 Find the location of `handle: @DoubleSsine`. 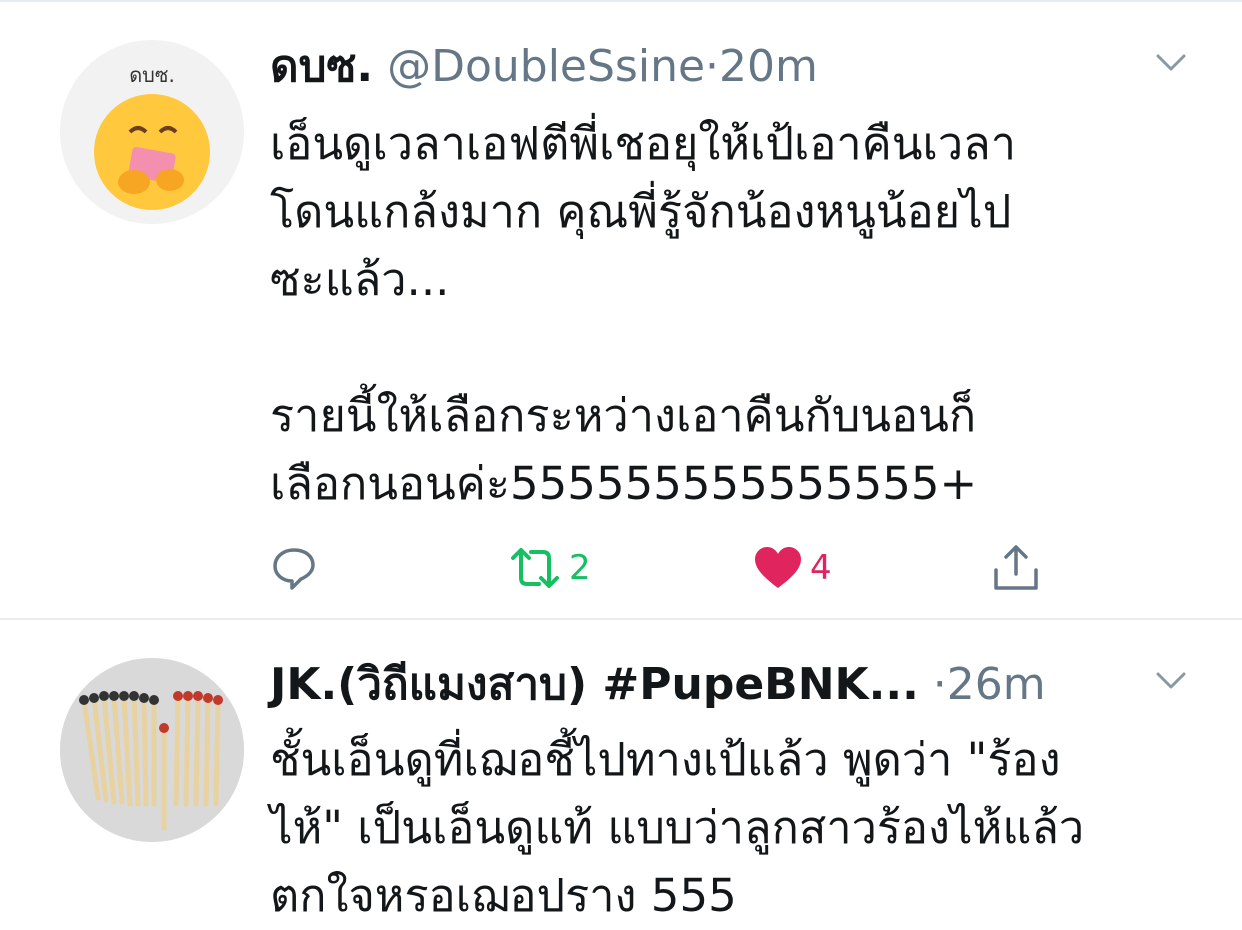

handle: @DoubleSsine is located at coordinates (546, 66).